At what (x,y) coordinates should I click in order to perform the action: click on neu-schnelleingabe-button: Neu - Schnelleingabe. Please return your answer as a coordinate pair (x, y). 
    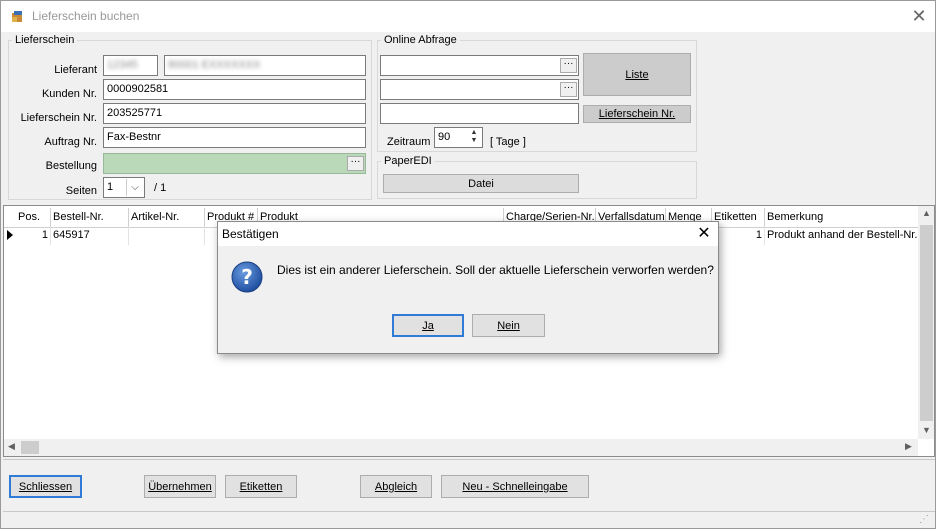
    Looking at the image, I should click on (515, 486).